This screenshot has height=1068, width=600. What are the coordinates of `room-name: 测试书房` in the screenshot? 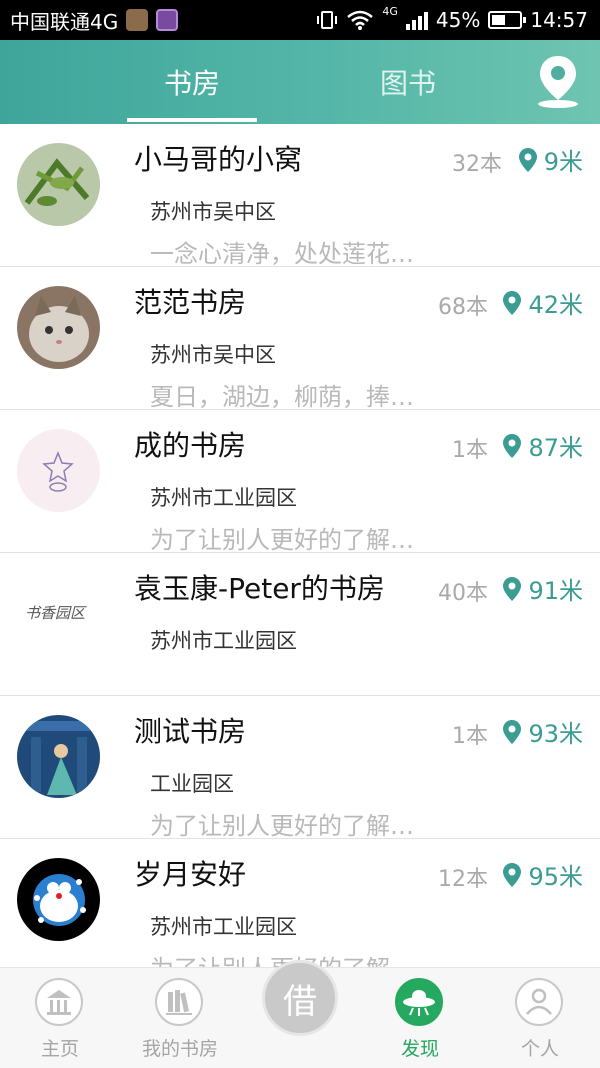 It's located at (190, 731).